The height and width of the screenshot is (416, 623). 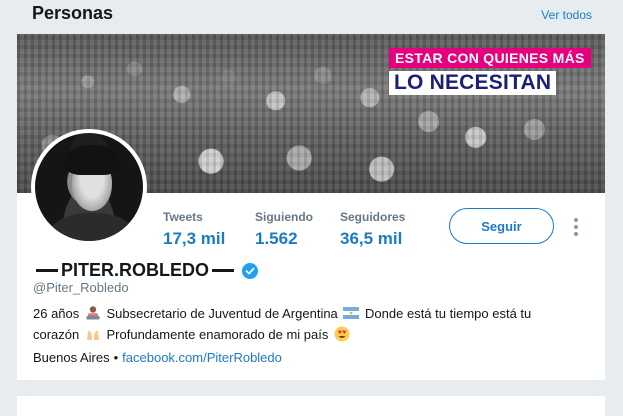 I want to click on name-decoration-left, so click(x=47, y=270).